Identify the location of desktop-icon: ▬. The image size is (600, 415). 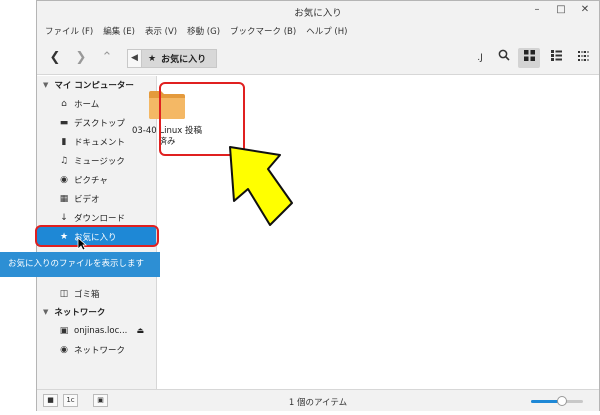
(64, 122).